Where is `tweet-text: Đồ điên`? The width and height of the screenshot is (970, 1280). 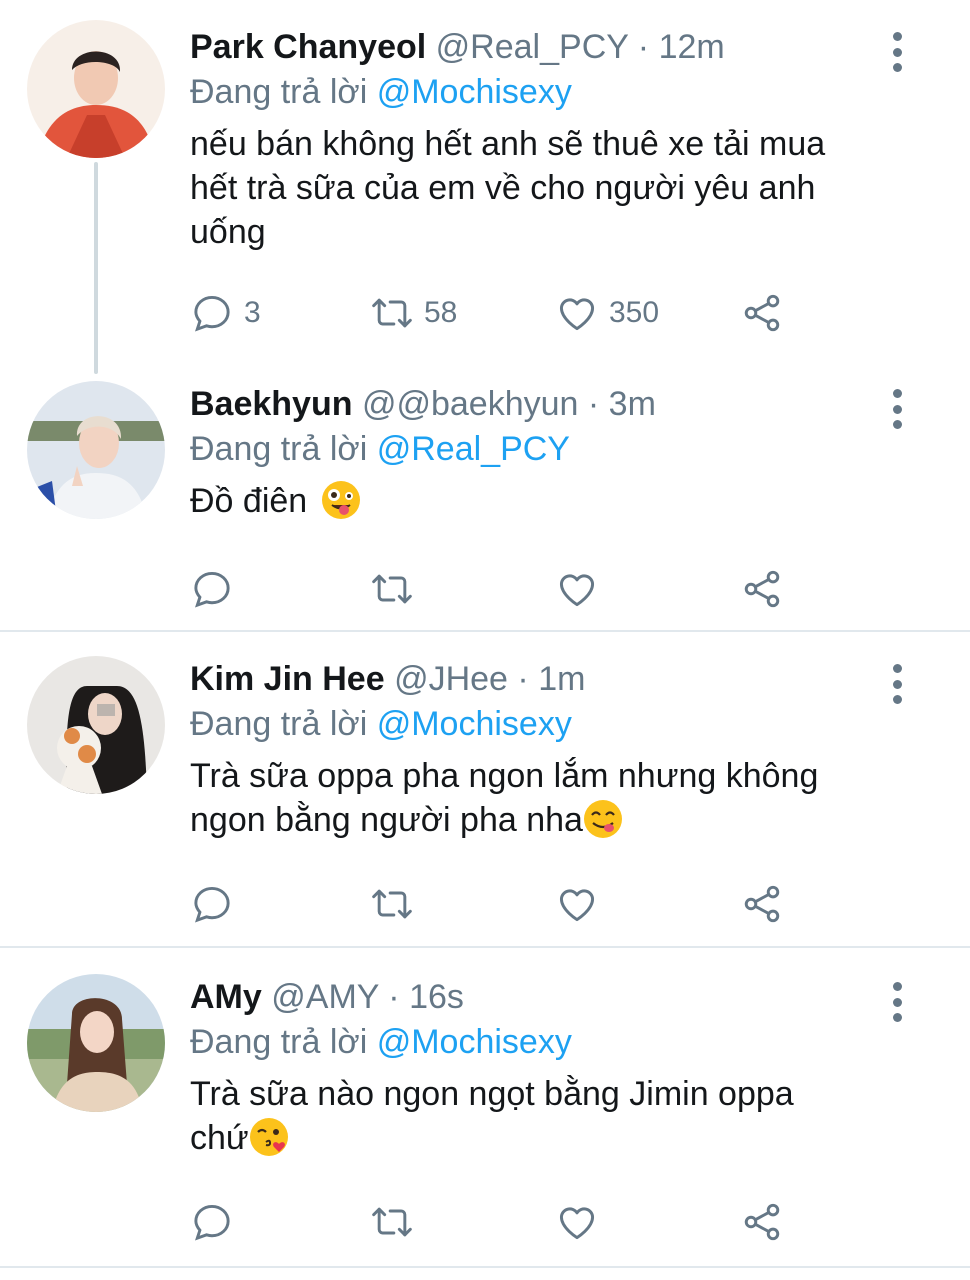
tweet-text: Đồ điên is located at coordinates (550, 501).